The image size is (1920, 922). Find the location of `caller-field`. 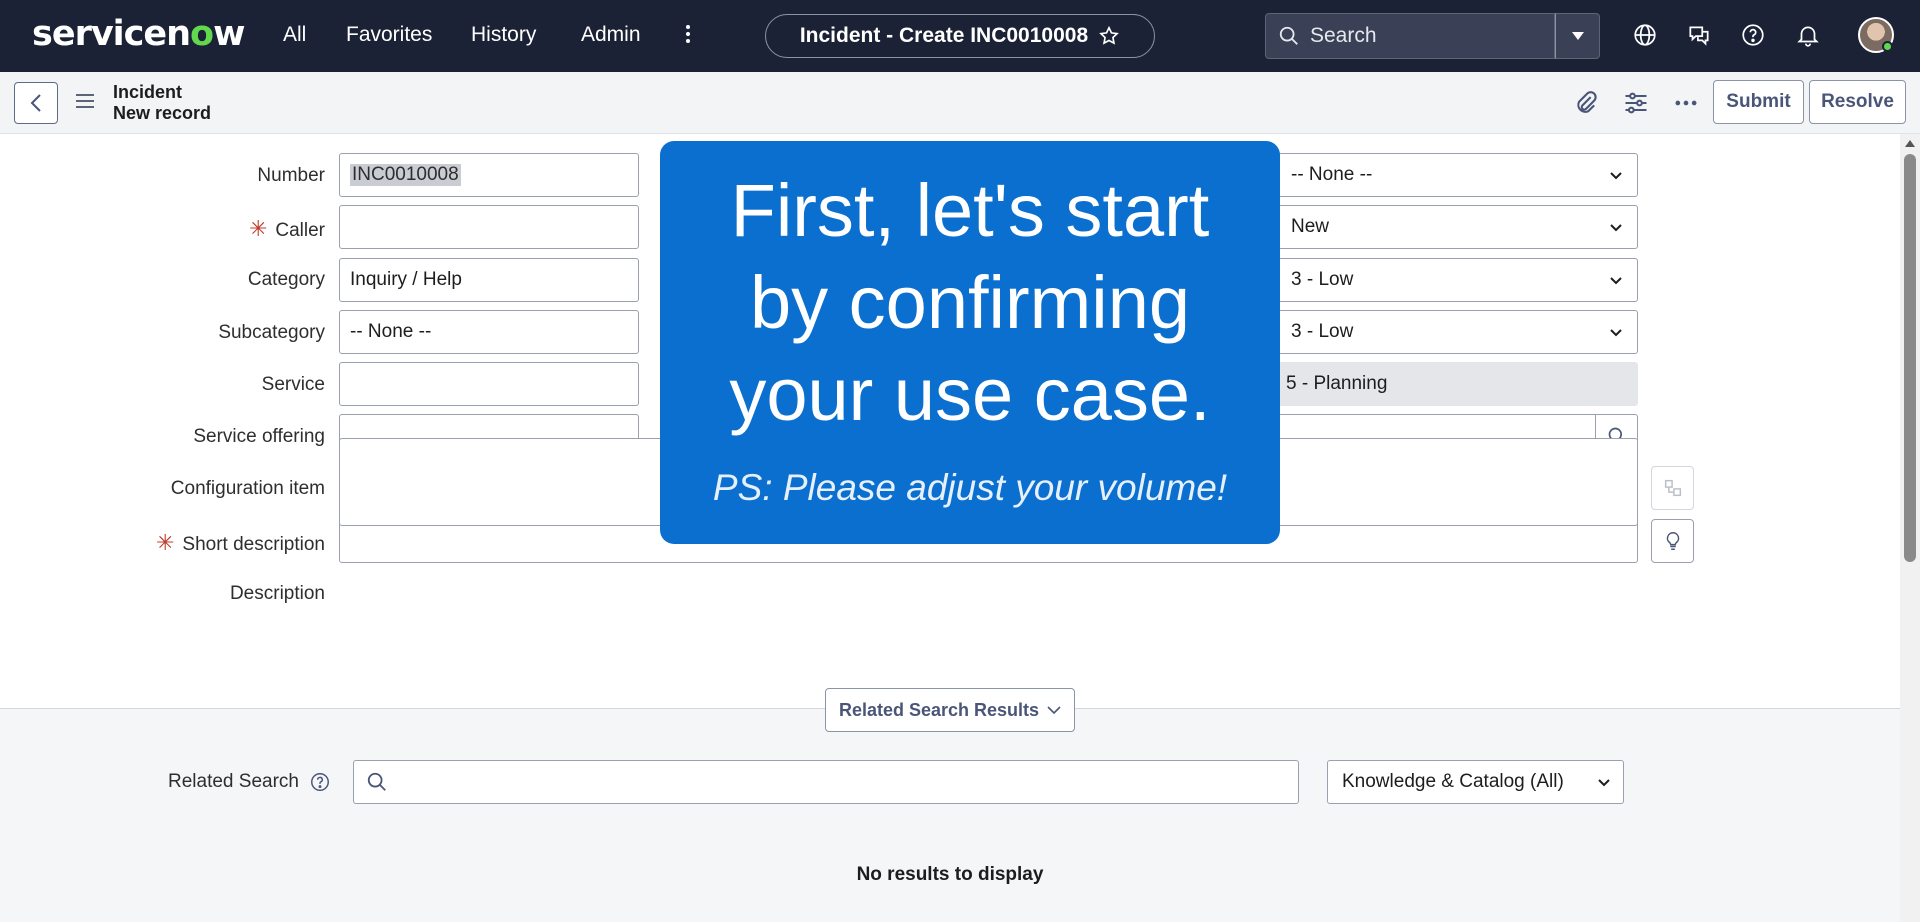

caller-field is located at coordinates (489, 227).